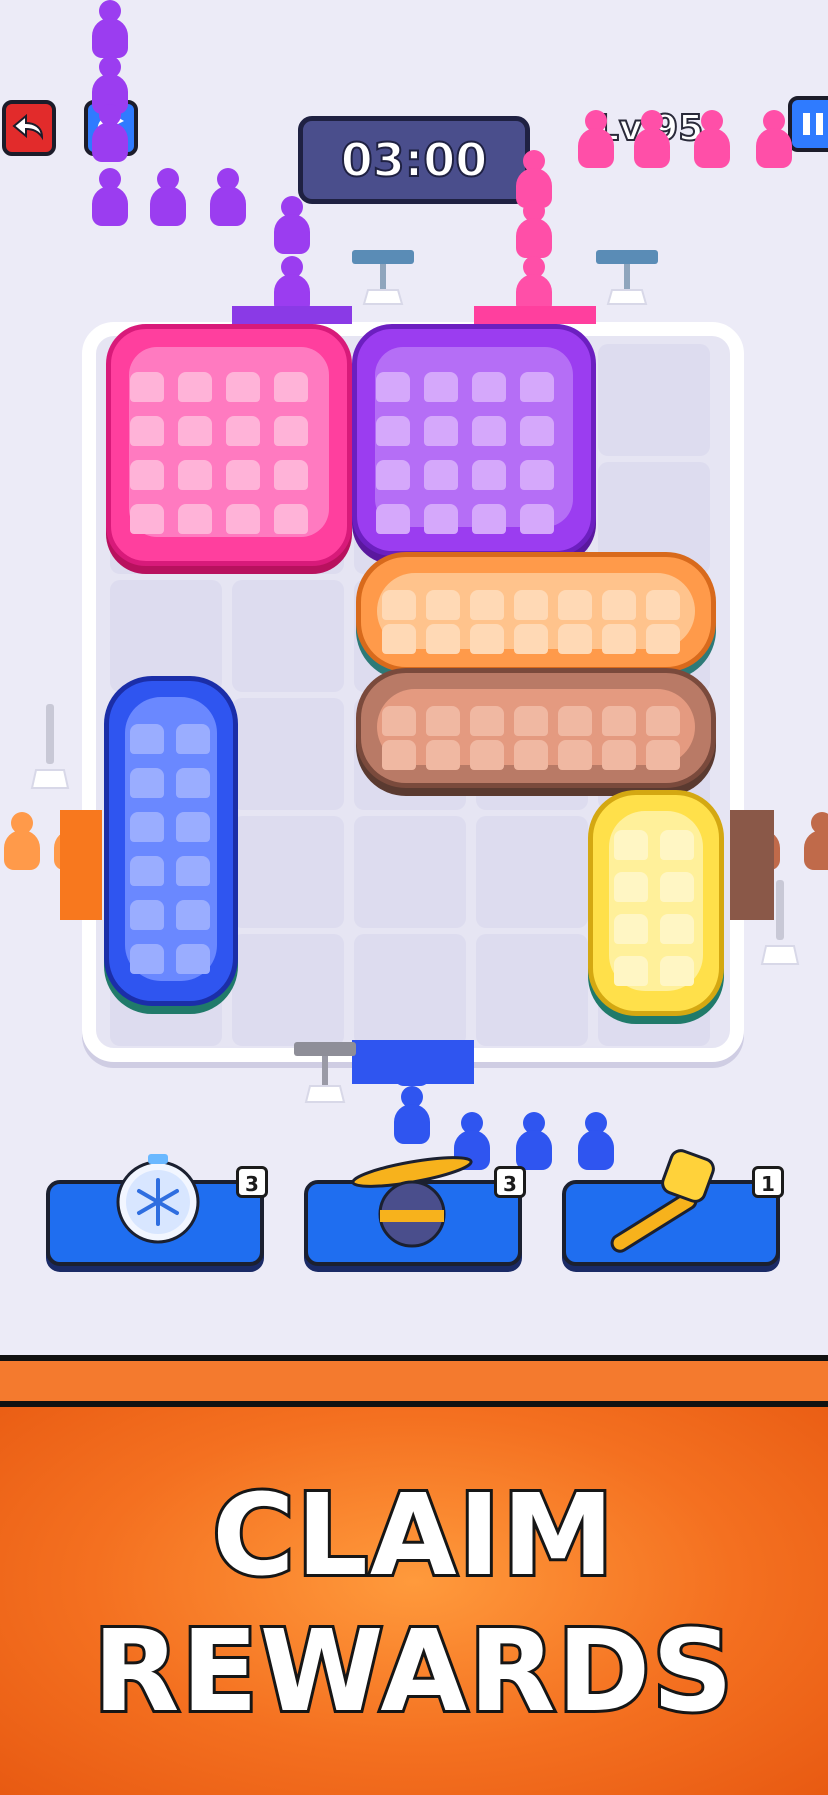 The width and height of the screenshot is (828, 1795). What do you see at coordinates (158, 1199) in the screenshot?
I see `snowflake-clock-icon` at bounding box center [158, 1199].